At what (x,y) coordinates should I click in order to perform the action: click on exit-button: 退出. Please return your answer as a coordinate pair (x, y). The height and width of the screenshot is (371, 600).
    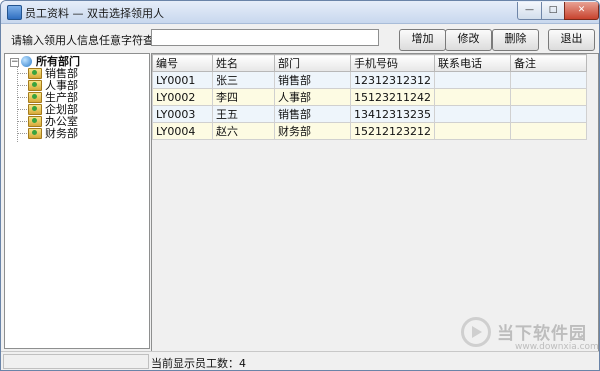
    Looking at the image, I should click on (571, 40).